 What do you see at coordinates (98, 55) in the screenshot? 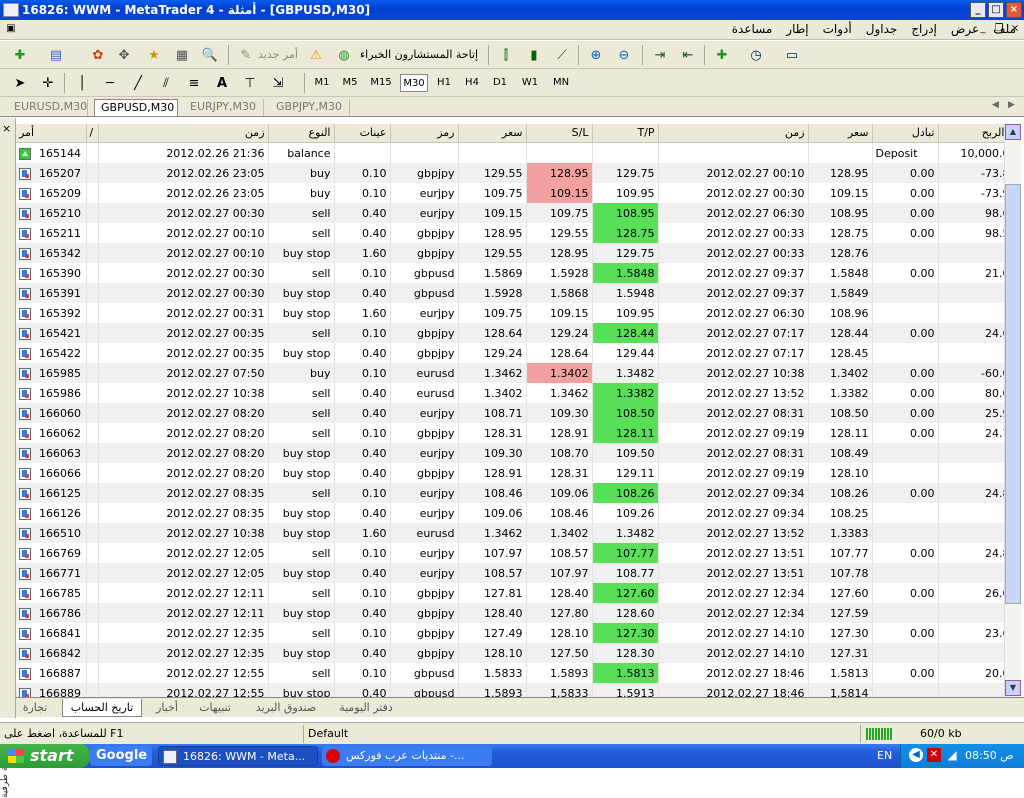
I see `market-watch-icon: ✿` at bounding box center [98, 55].